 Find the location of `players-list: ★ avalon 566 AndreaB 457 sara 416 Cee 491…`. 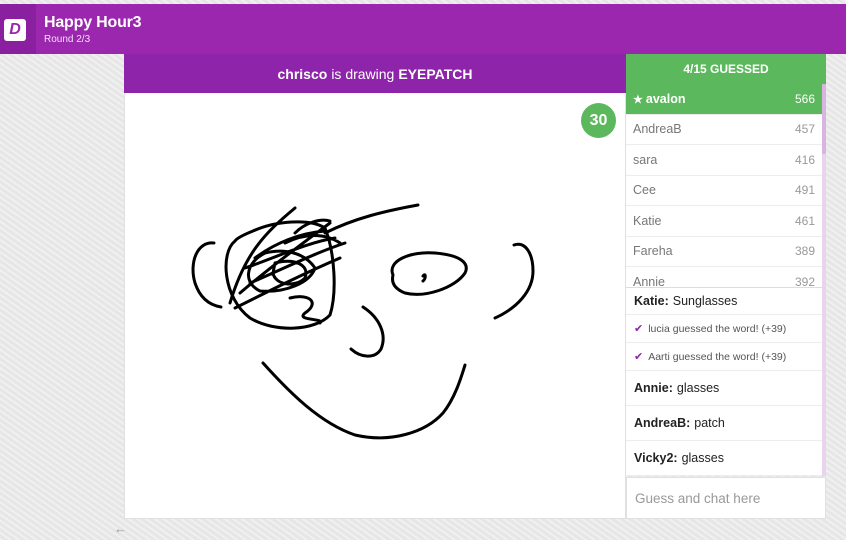

players-list: ★ avalon 566 AndreaB 457 sara 416 Cee 491… is located at coordinates (724, 185).